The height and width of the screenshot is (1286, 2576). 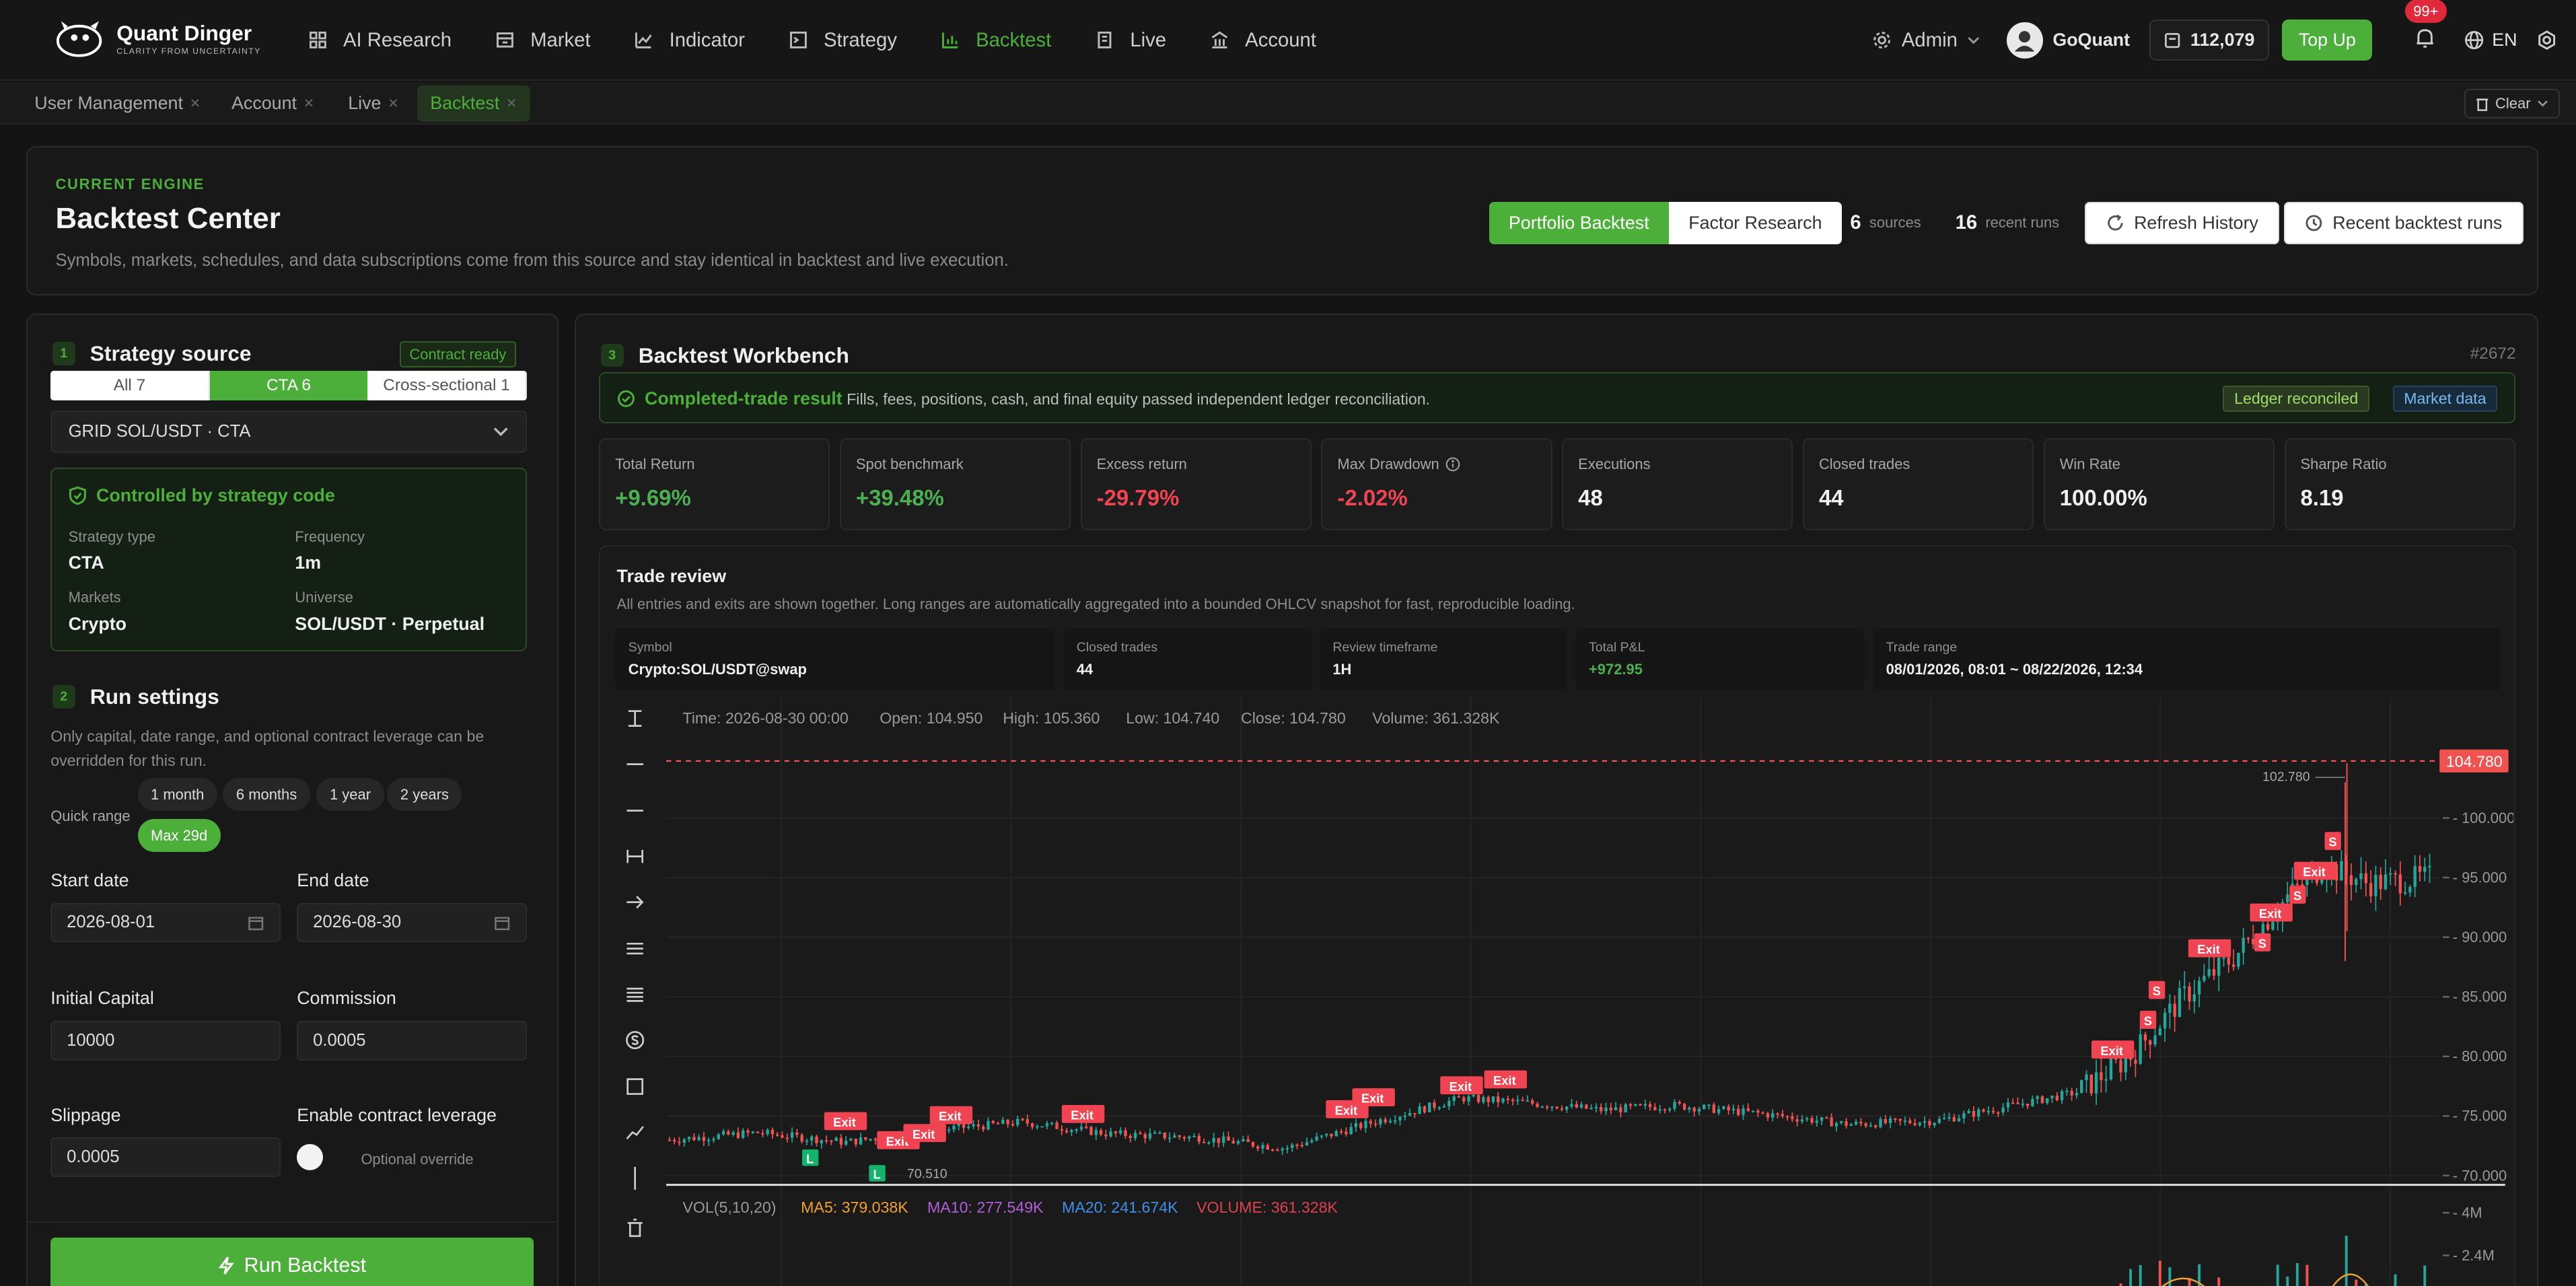 I want to click on metric-label: Spot benchmark, so click(x=910, y=465).